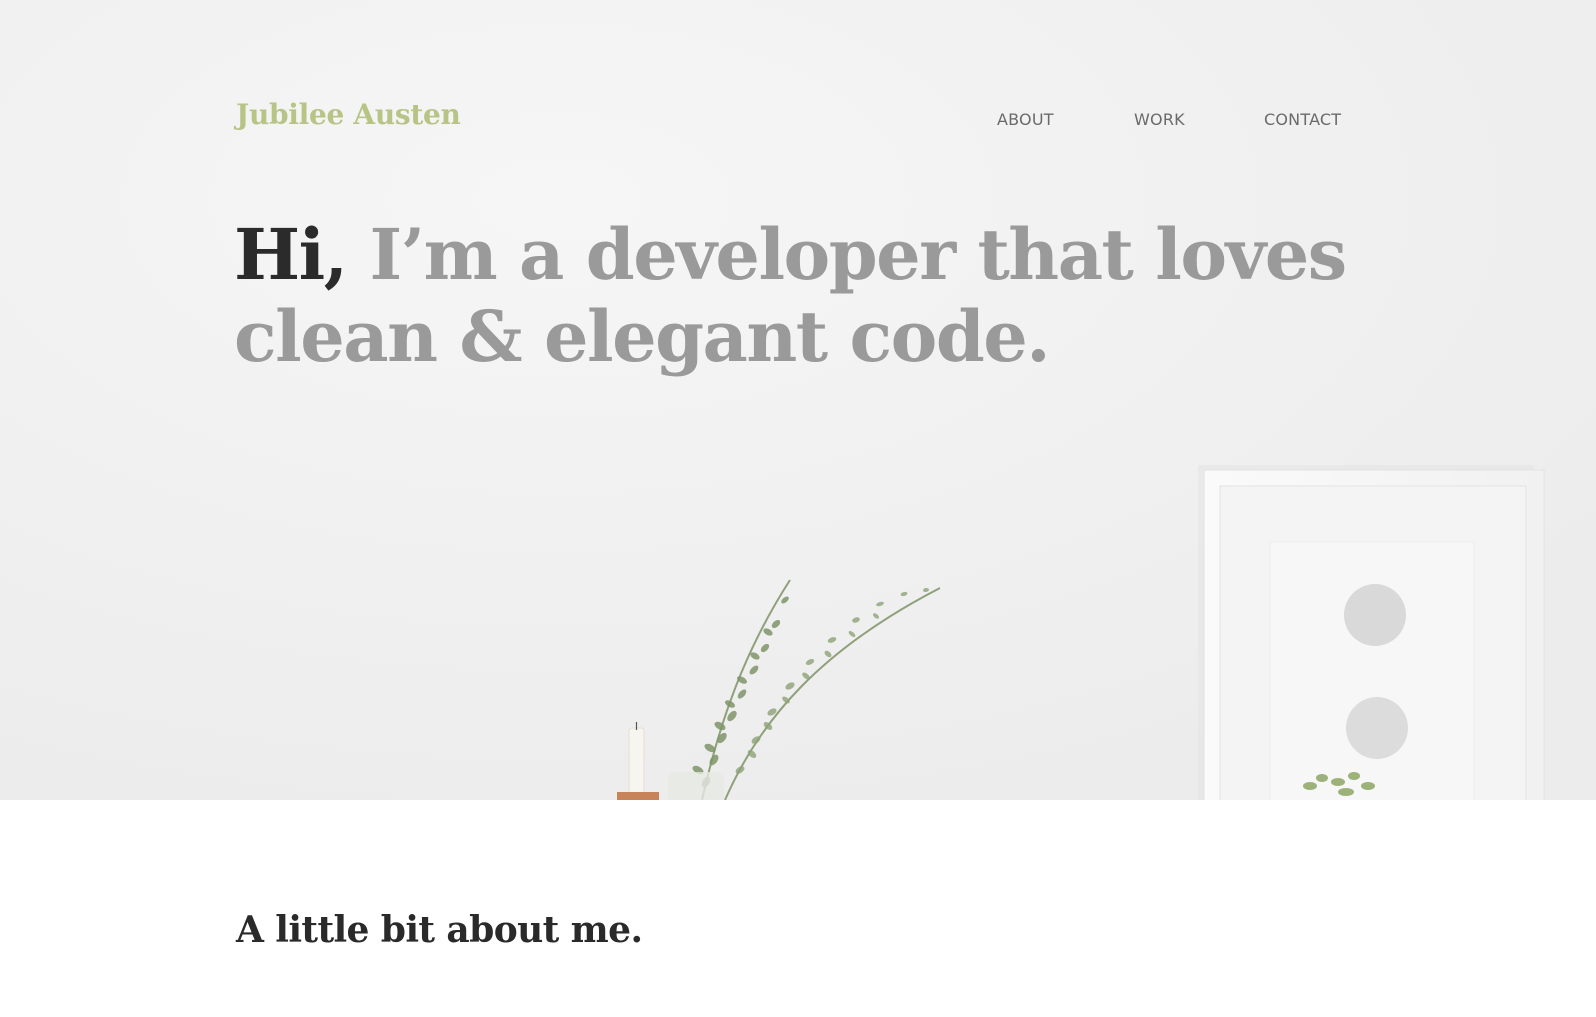 The height and width of the screenshot is (1017, 1596). I want to click on picture-frame, so click(1371, 632).